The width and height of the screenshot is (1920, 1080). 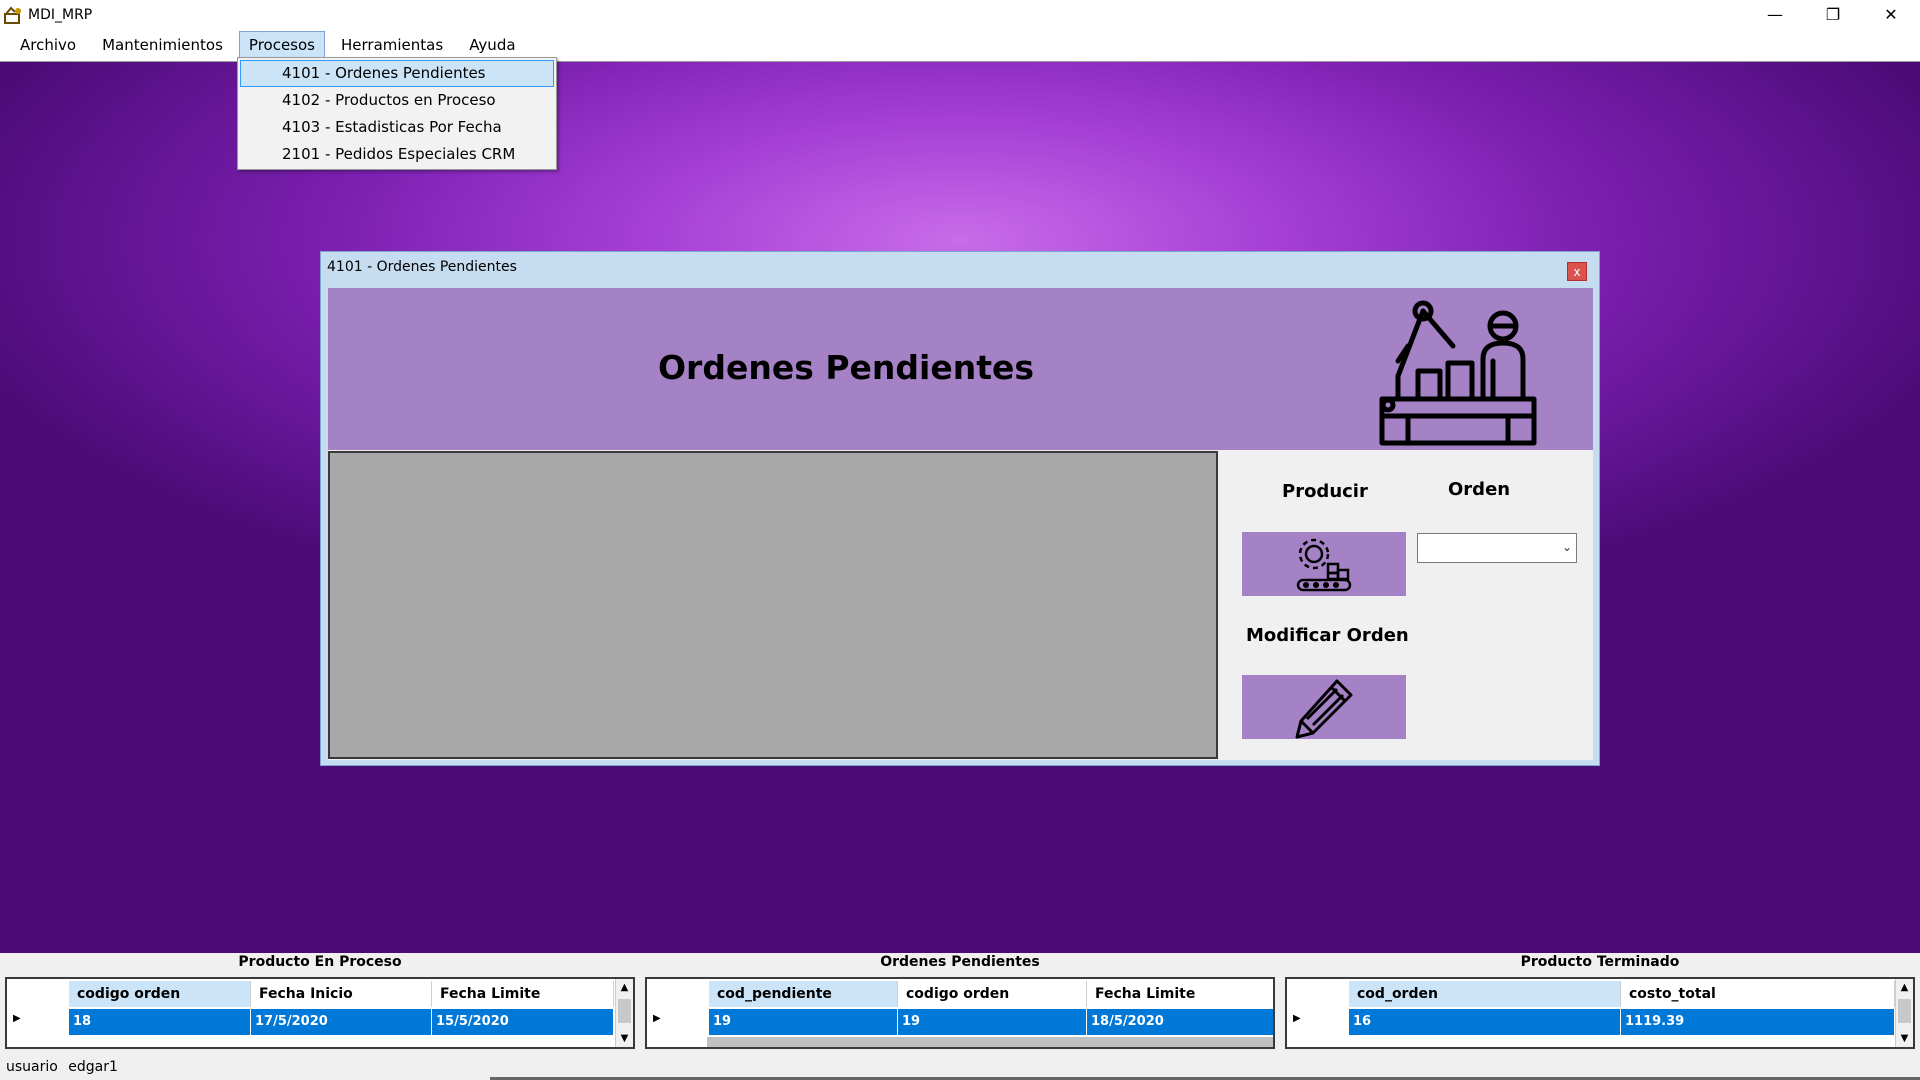 I want to click on grid-terminado: cod_orden costo_total ▶ 16 1119.39 ▲ ▼, so click(x=1600, y=1013).